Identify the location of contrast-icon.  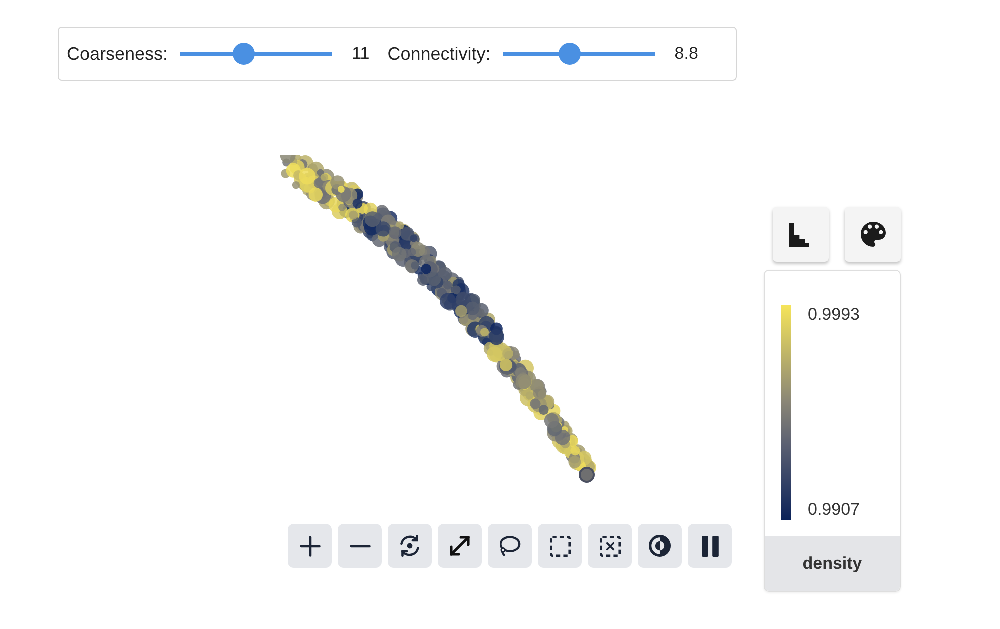
(660, 546).